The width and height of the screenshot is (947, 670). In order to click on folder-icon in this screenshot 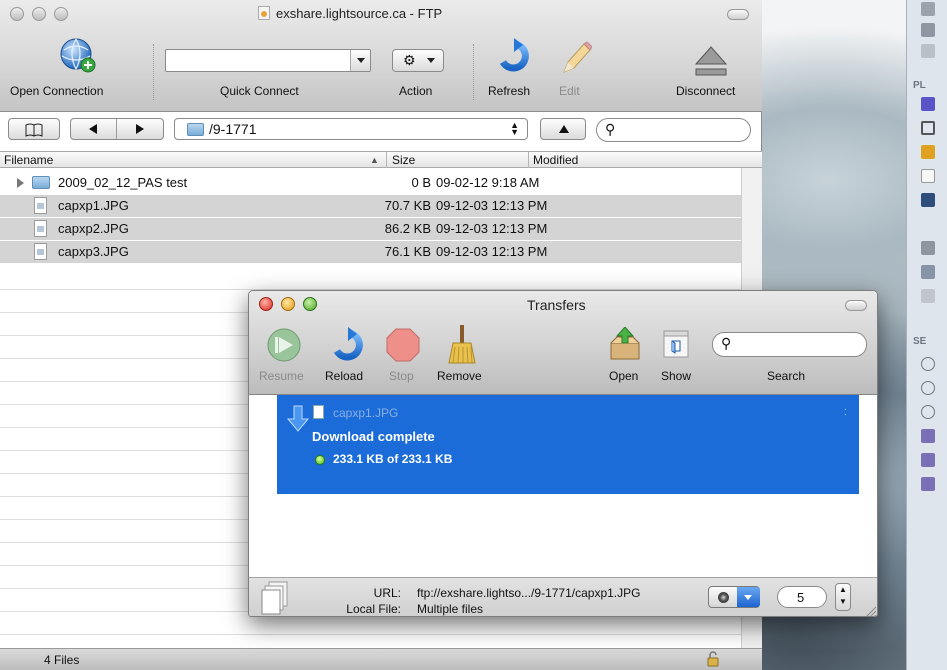, I will do `click(928, 296)`.